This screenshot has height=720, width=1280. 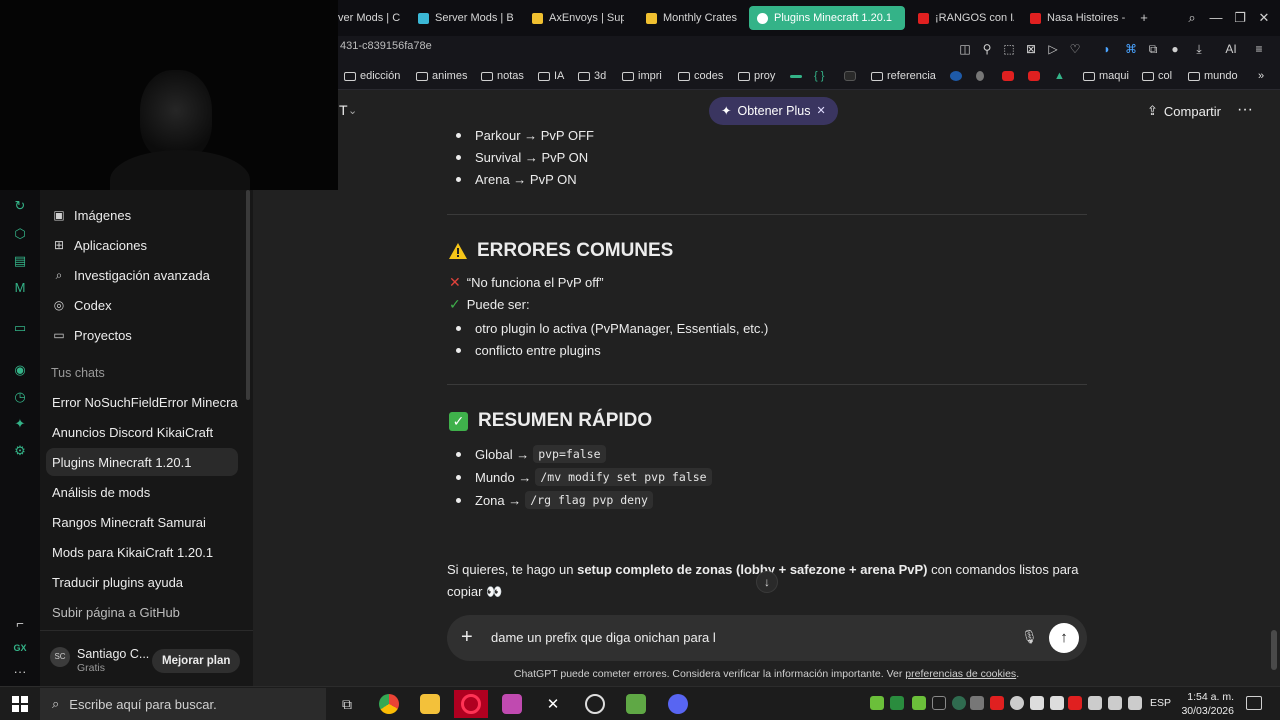 I want to click on profile-icon: ●, so click(x=1175, y=49).